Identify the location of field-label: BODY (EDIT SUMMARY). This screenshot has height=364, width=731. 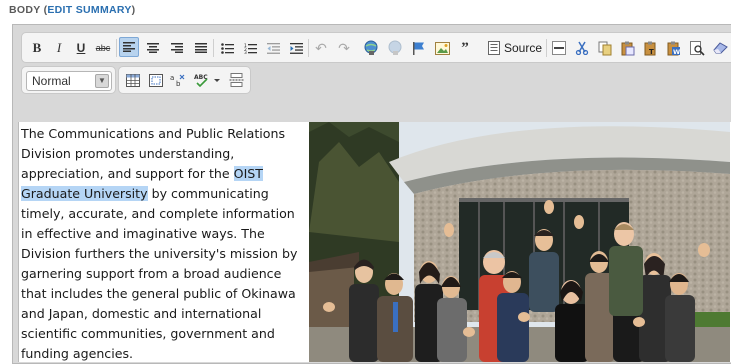
(72, 10).